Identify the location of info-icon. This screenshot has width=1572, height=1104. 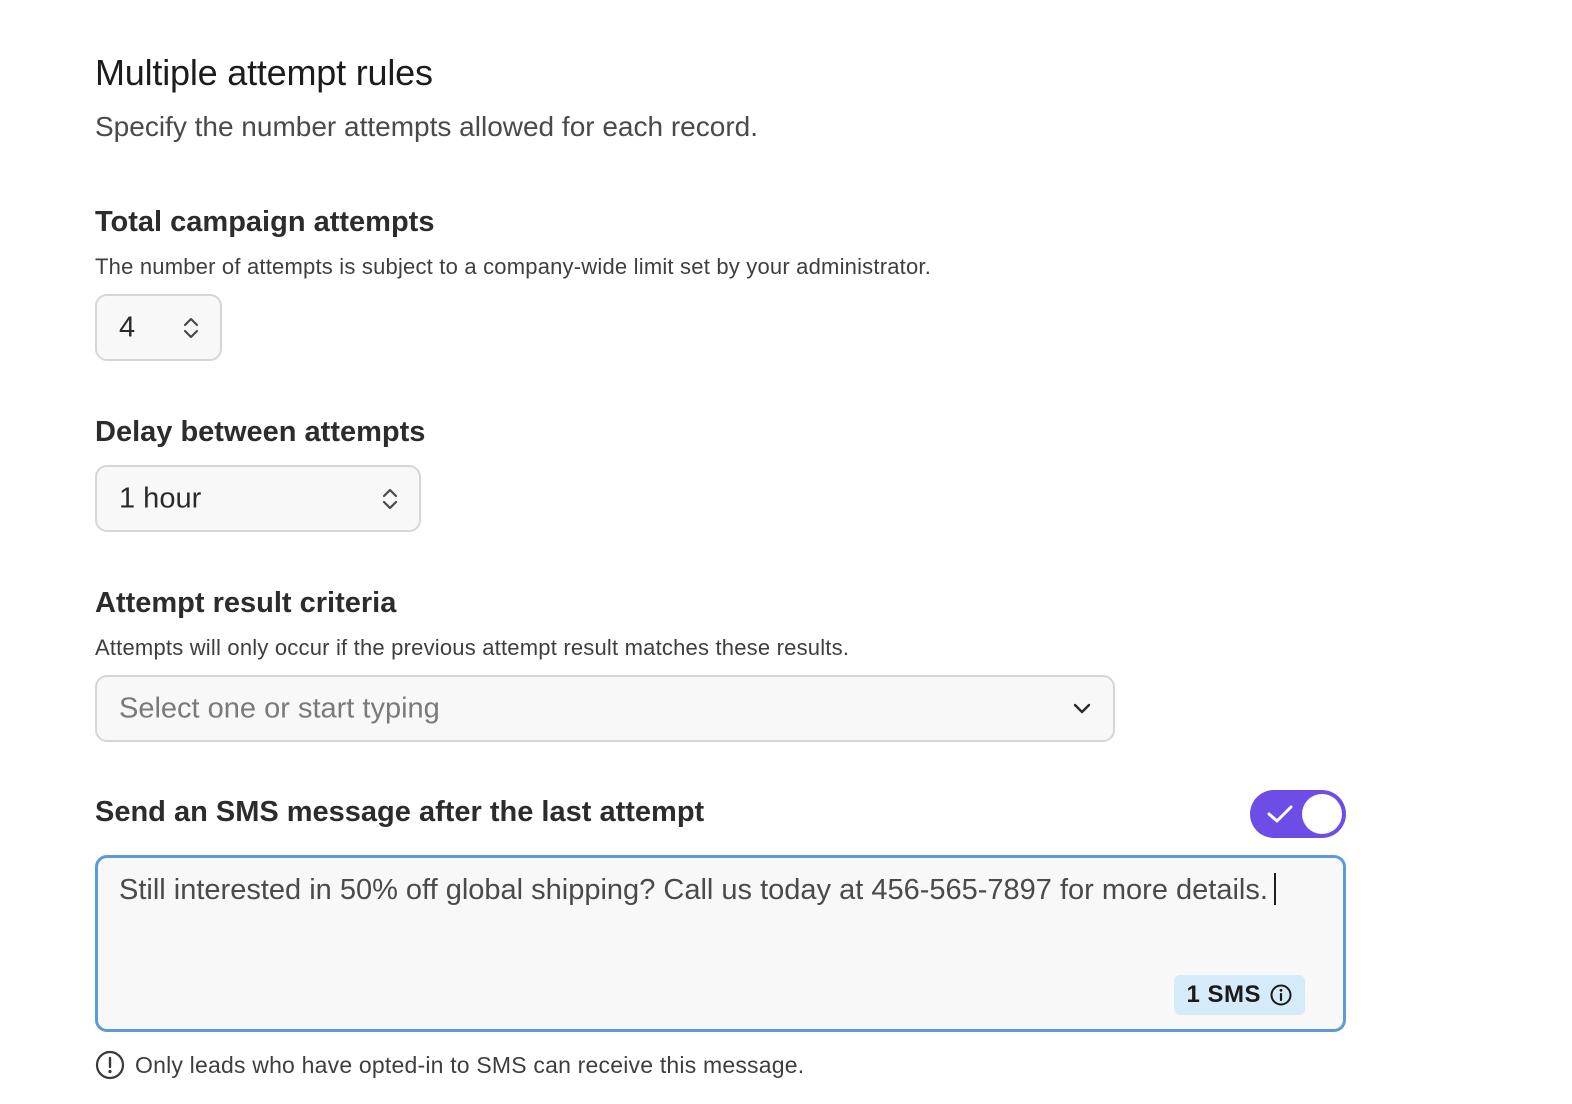
(1281, 995).